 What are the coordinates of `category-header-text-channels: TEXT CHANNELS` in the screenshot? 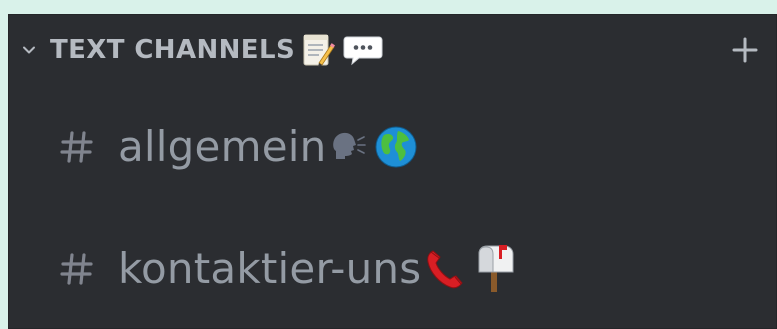 It's located at (394, 50).